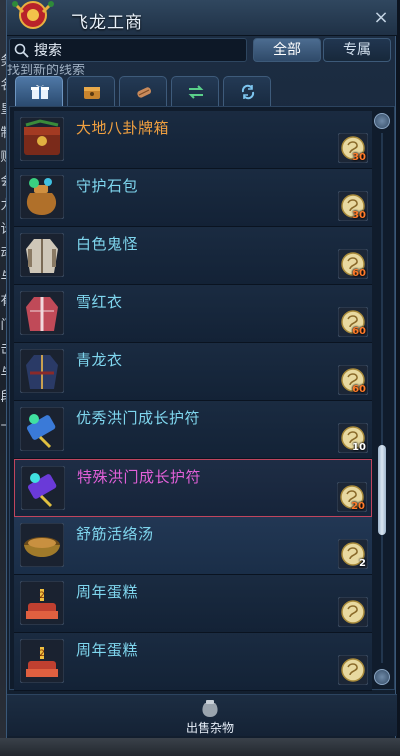 This screenshot has width=400, height=756. What do you see at coordinates (42, 545) in the screenshot?
I see `soup-icon` at bounding box center [42, 545].